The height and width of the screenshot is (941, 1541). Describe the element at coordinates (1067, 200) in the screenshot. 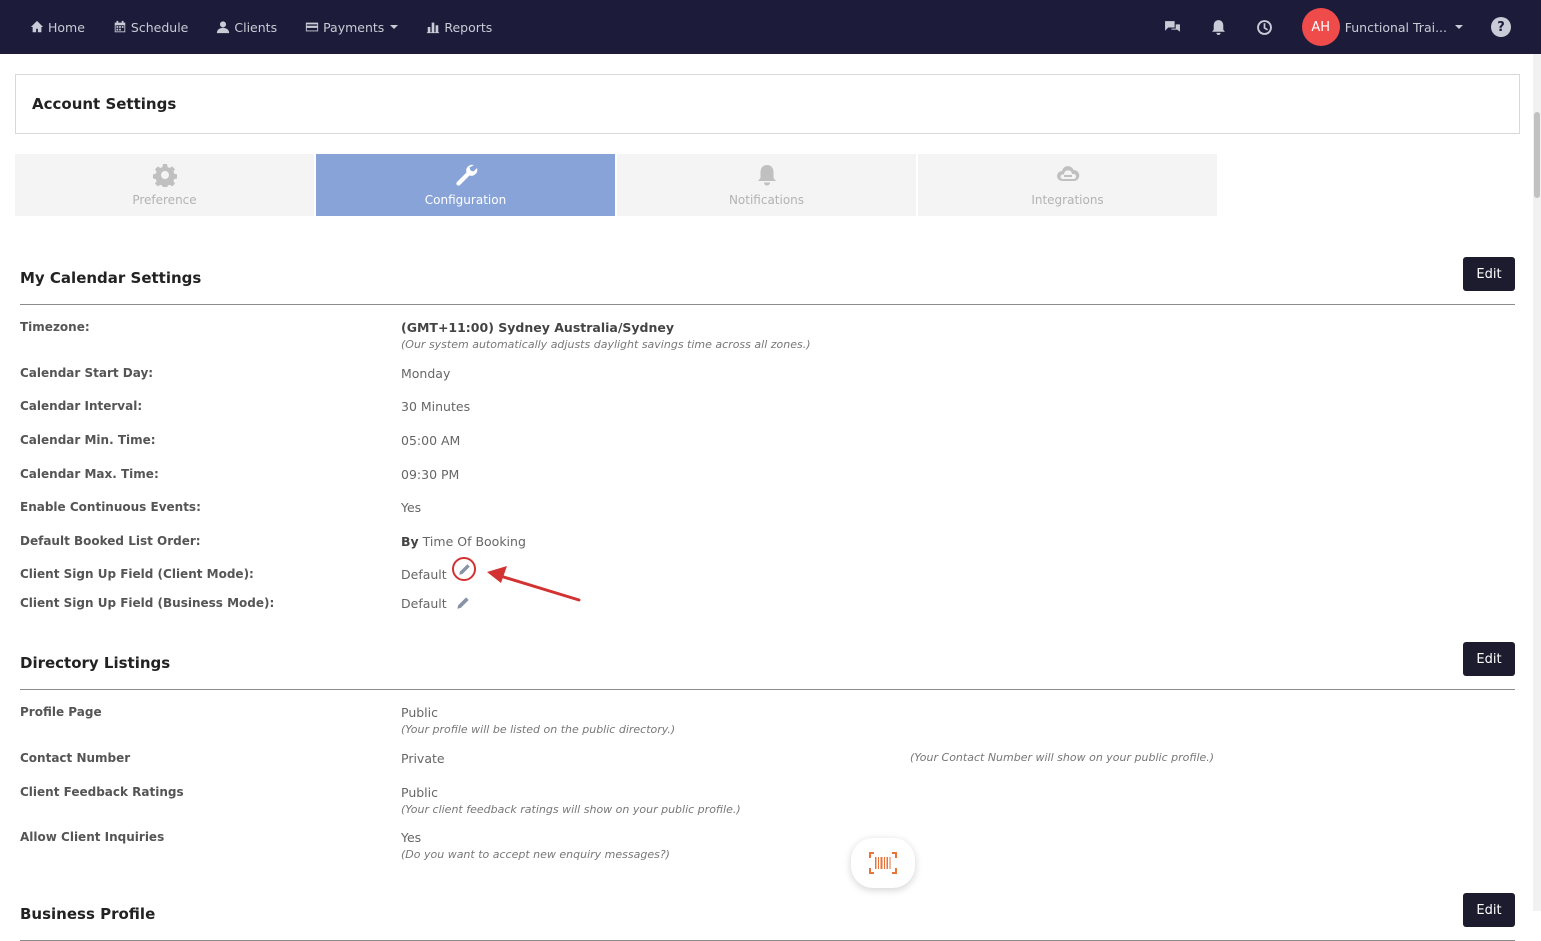

I see `tab-integrations-label: Integrations` at that location.